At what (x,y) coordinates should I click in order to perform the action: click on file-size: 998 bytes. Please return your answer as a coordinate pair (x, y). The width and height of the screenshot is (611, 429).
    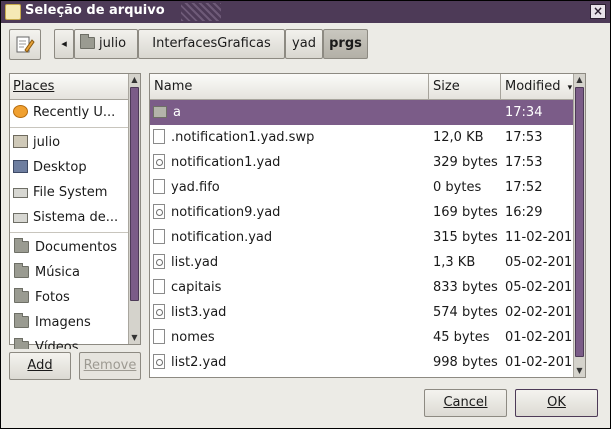
    Looking at the image, I should click on (465, 362).